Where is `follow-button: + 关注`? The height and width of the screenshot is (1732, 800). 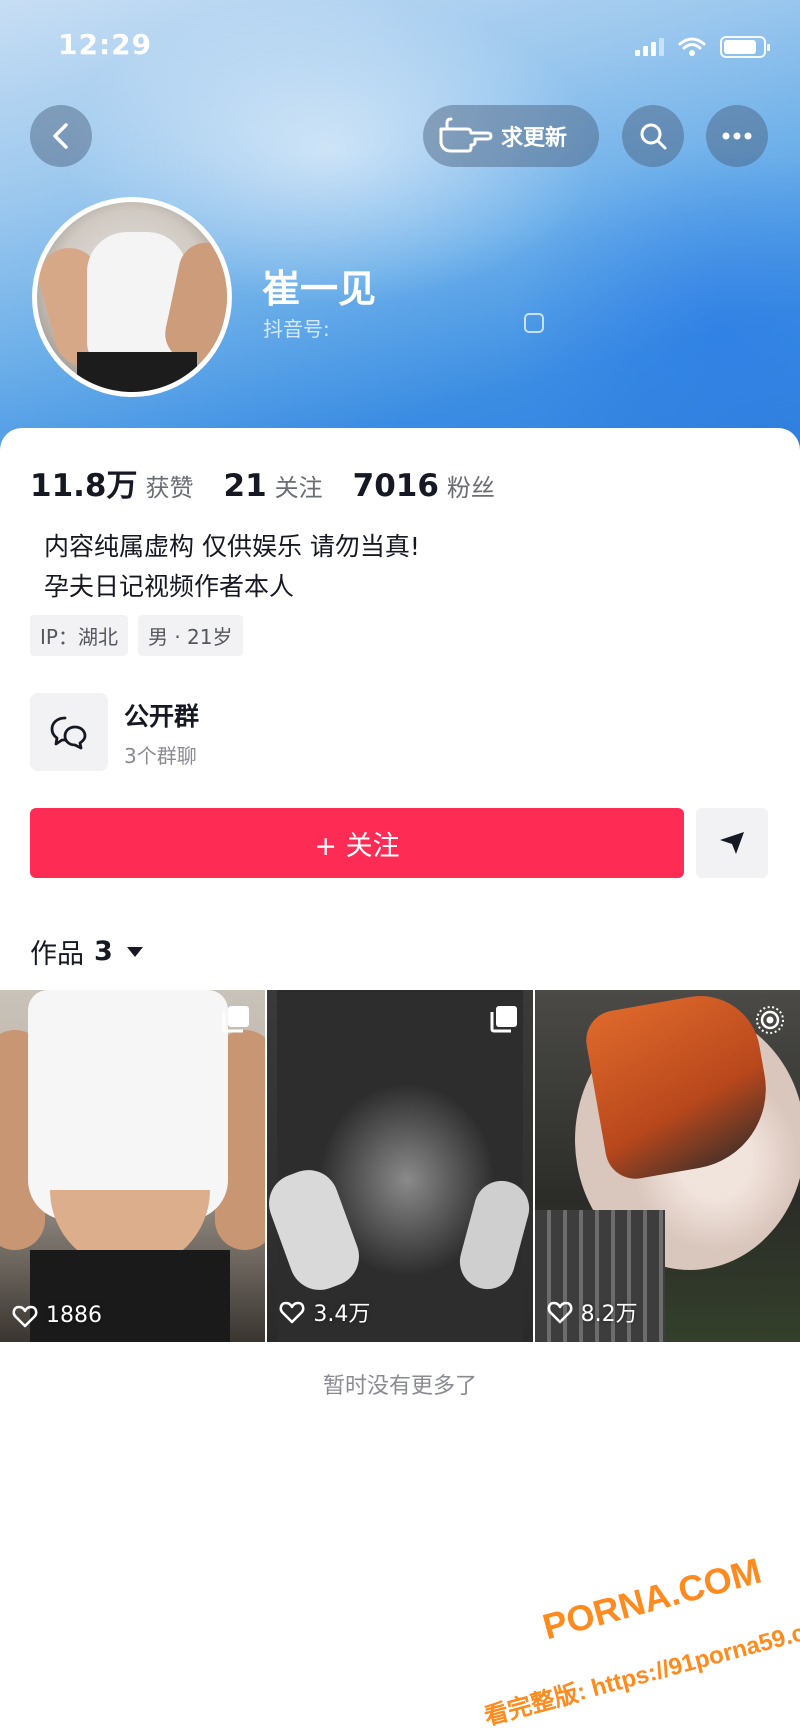 follow-button: + 关注 is located at coordinates (357, 843).